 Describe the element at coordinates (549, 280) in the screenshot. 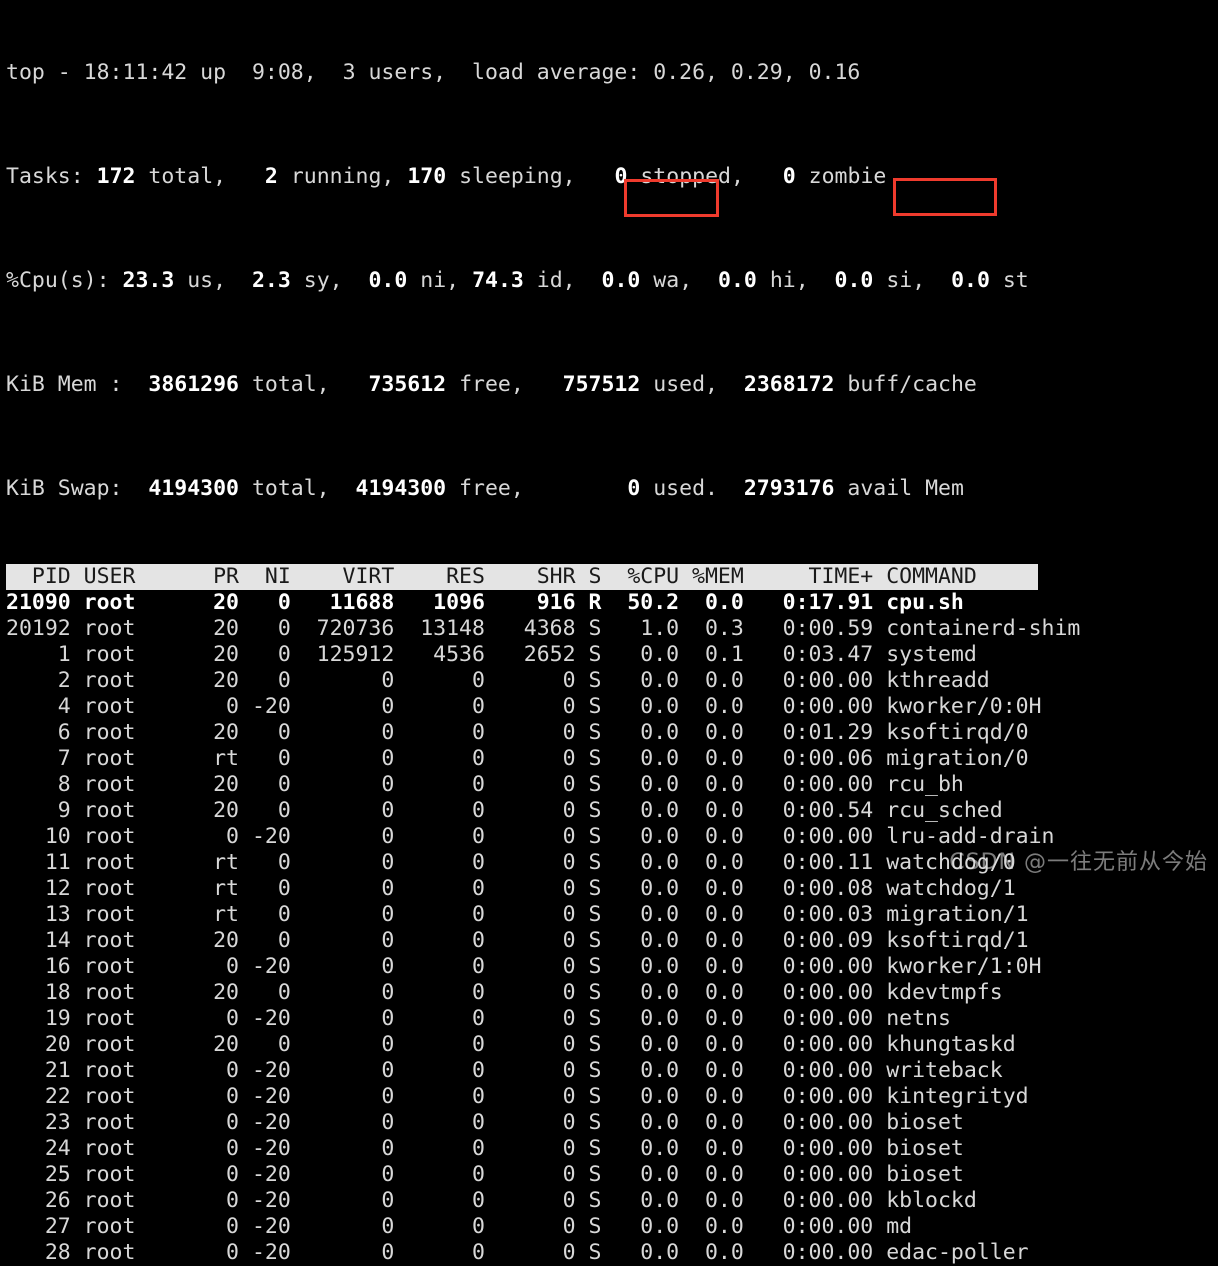

I see `cpu-id-label: id,` at that location.